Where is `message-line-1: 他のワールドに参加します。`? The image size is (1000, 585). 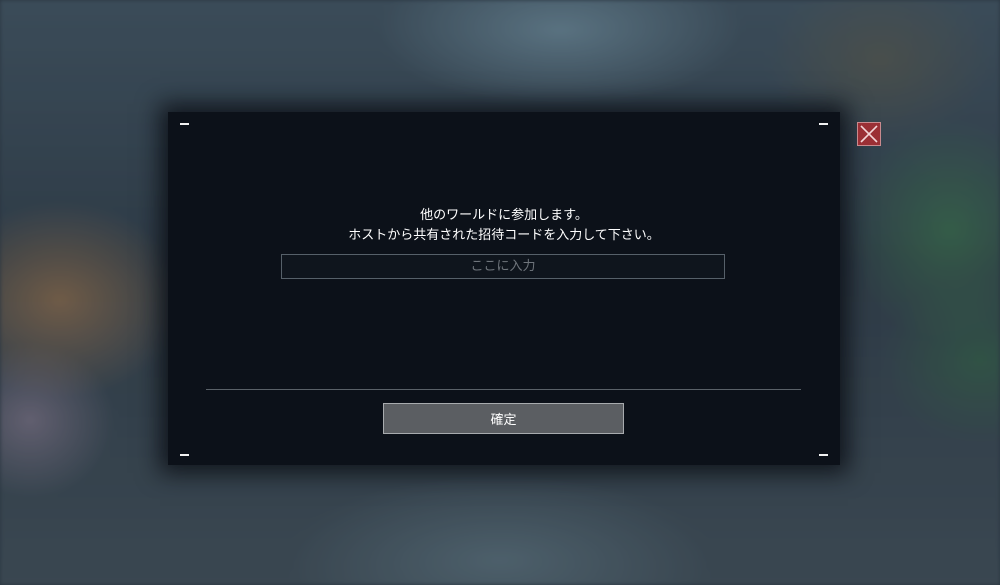 message-line-1: 他のワールドに参加します。 is located at coordinates (504, 215).